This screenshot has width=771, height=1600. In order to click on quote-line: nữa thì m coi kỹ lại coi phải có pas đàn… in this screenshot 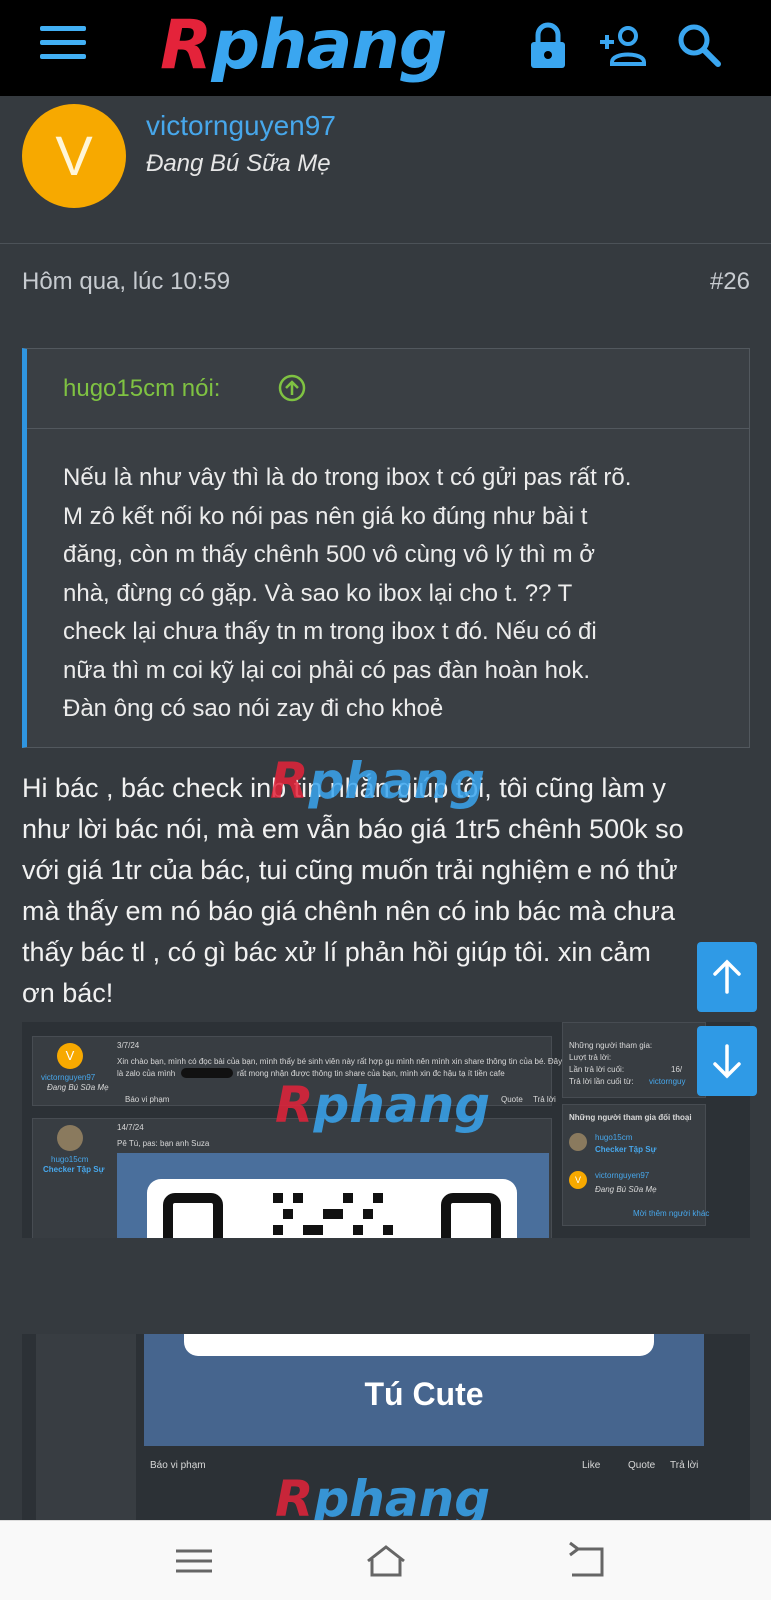, I will do `click(327, 670)`.